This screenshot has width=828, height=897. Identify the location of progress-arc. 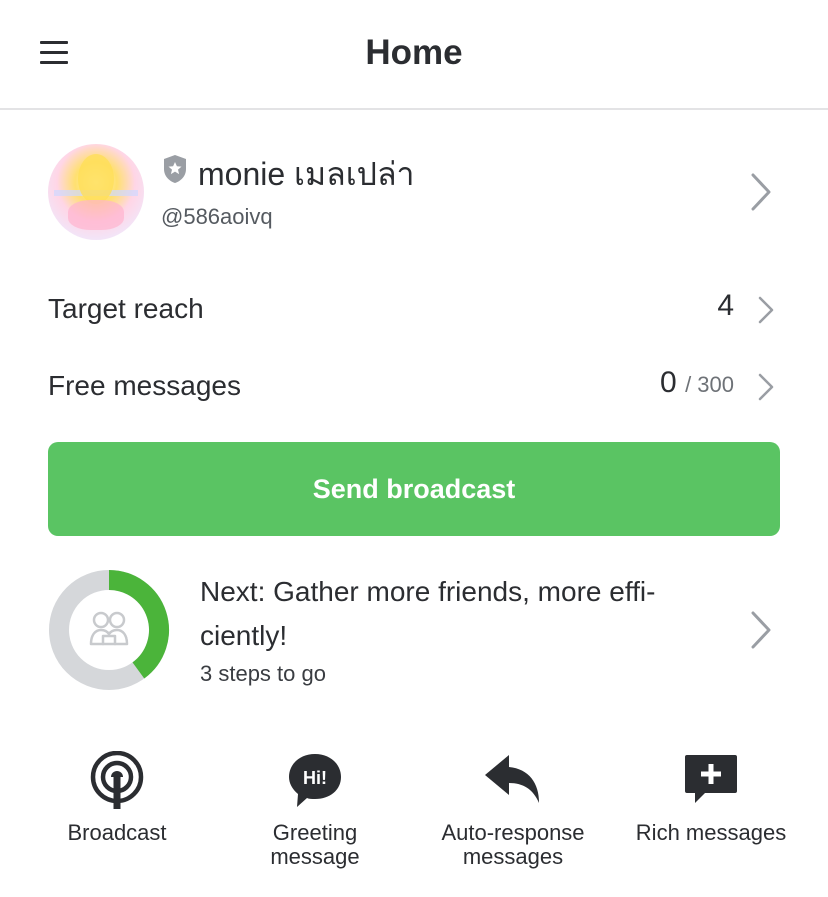
(138, 624).